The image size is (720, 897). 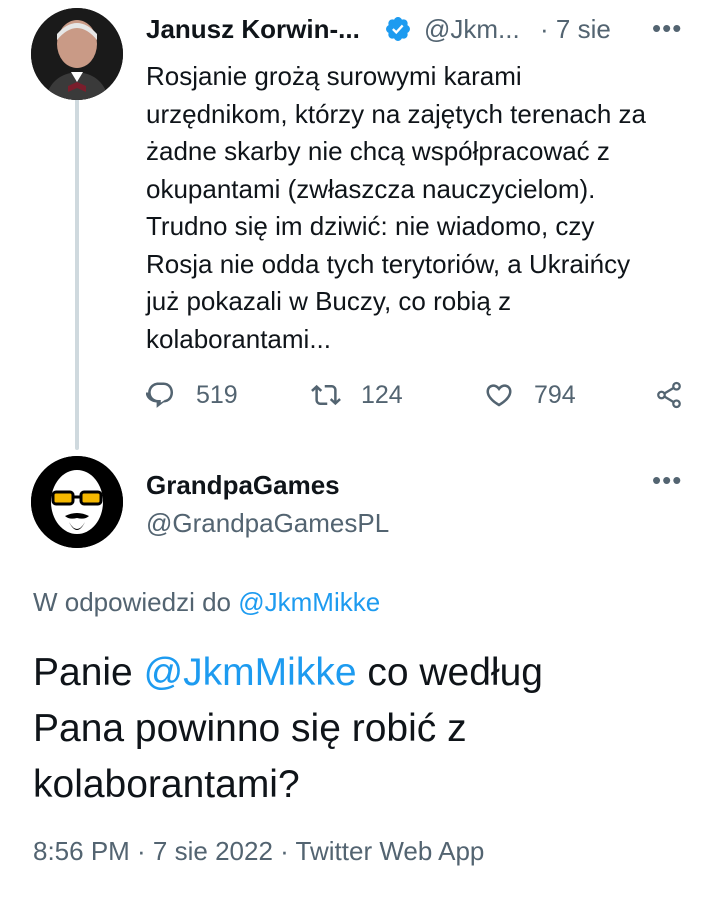 What do you see at coordinates (334, 76) in the screenshot?
I see `tweet-text-line: Rosjanie grożą surowymi karami` at bounding box center [334, 76].